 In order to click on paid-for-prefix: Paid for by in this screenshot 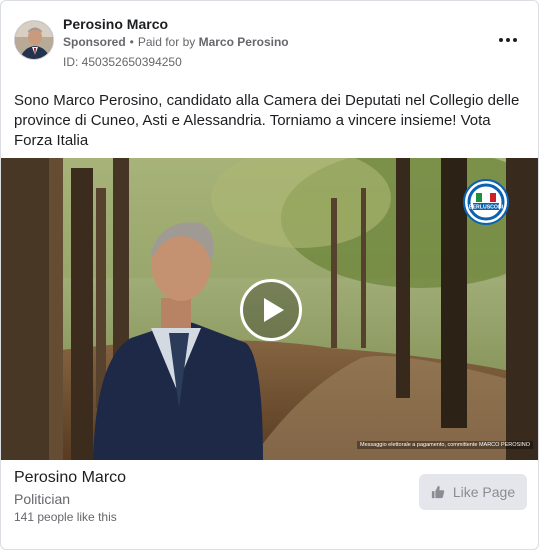, I will do `click(166, 42)`.